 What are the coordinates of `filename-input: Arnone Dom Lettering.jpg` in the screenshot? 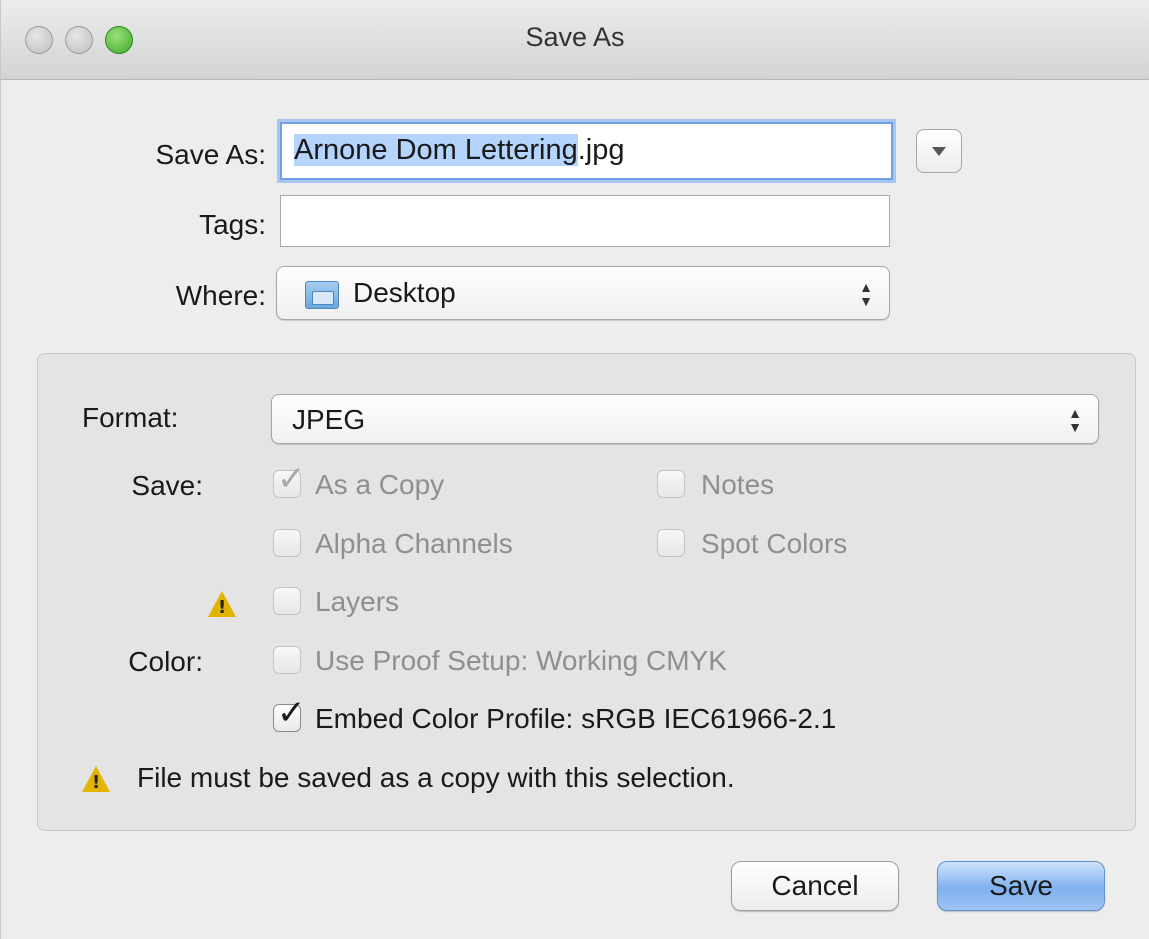 It's located at (586, 151).